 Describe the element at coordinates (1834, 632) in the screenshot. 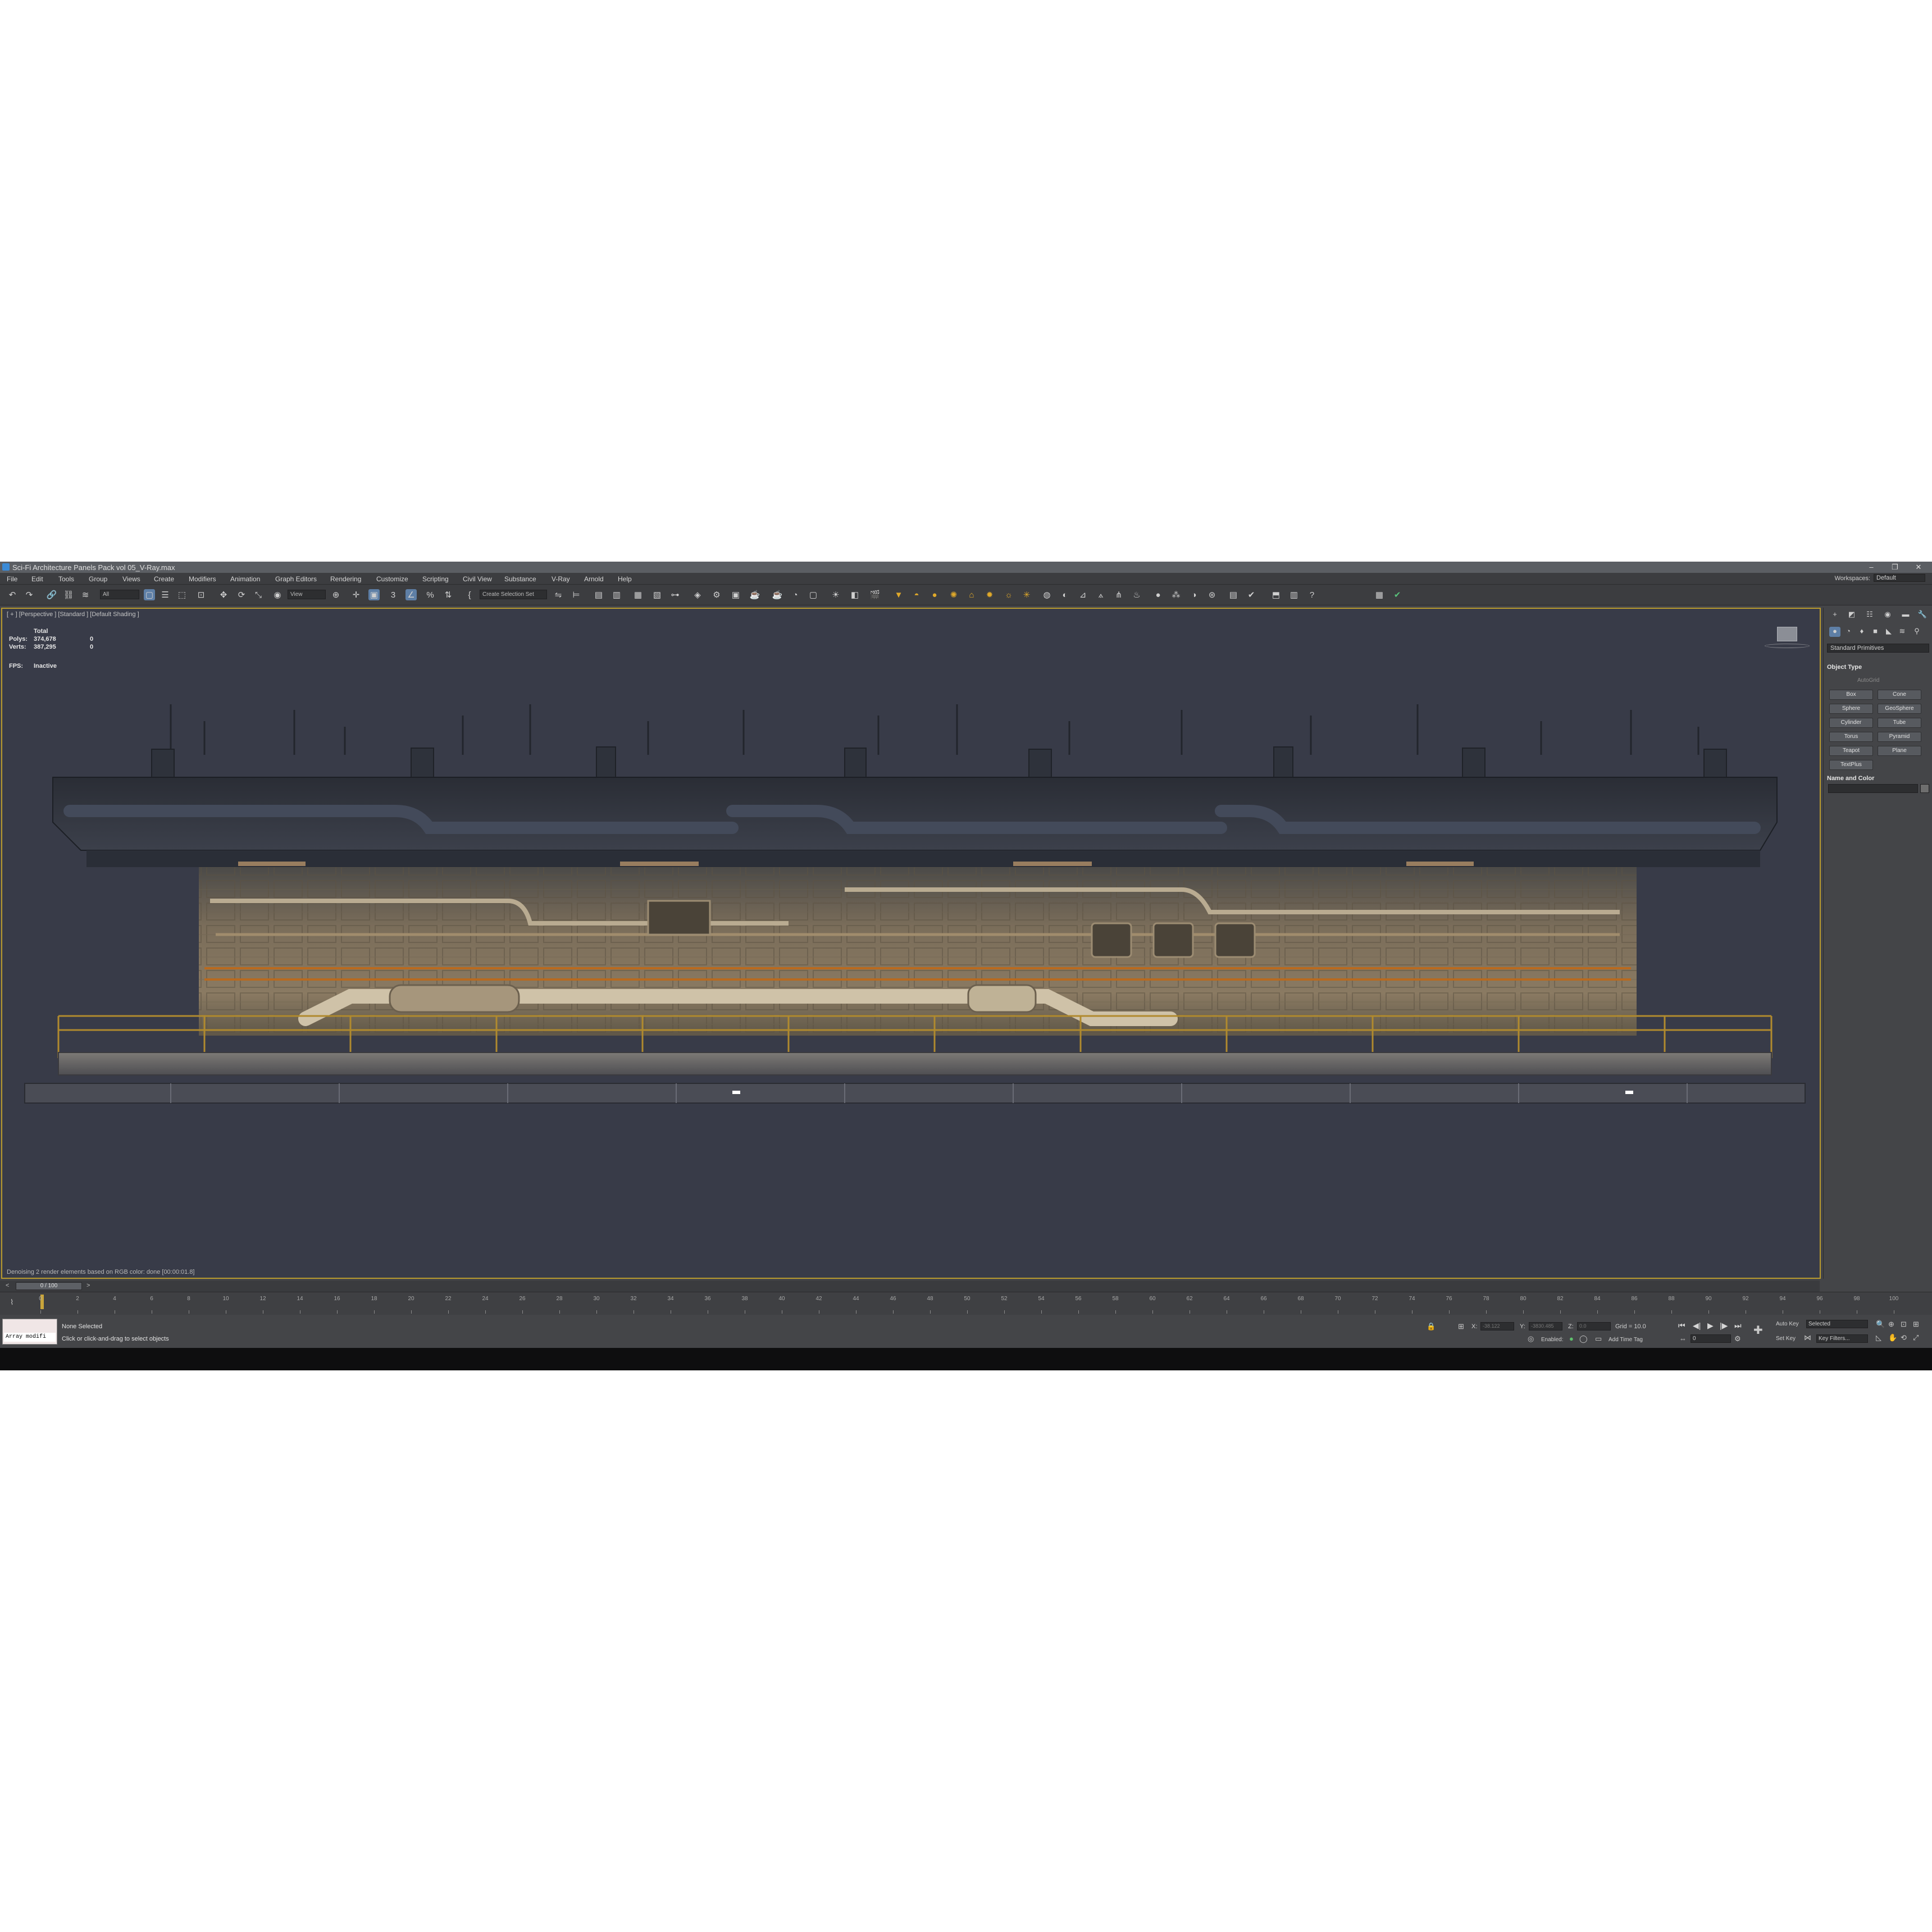

I see `geometry-icon: ●` at that location.